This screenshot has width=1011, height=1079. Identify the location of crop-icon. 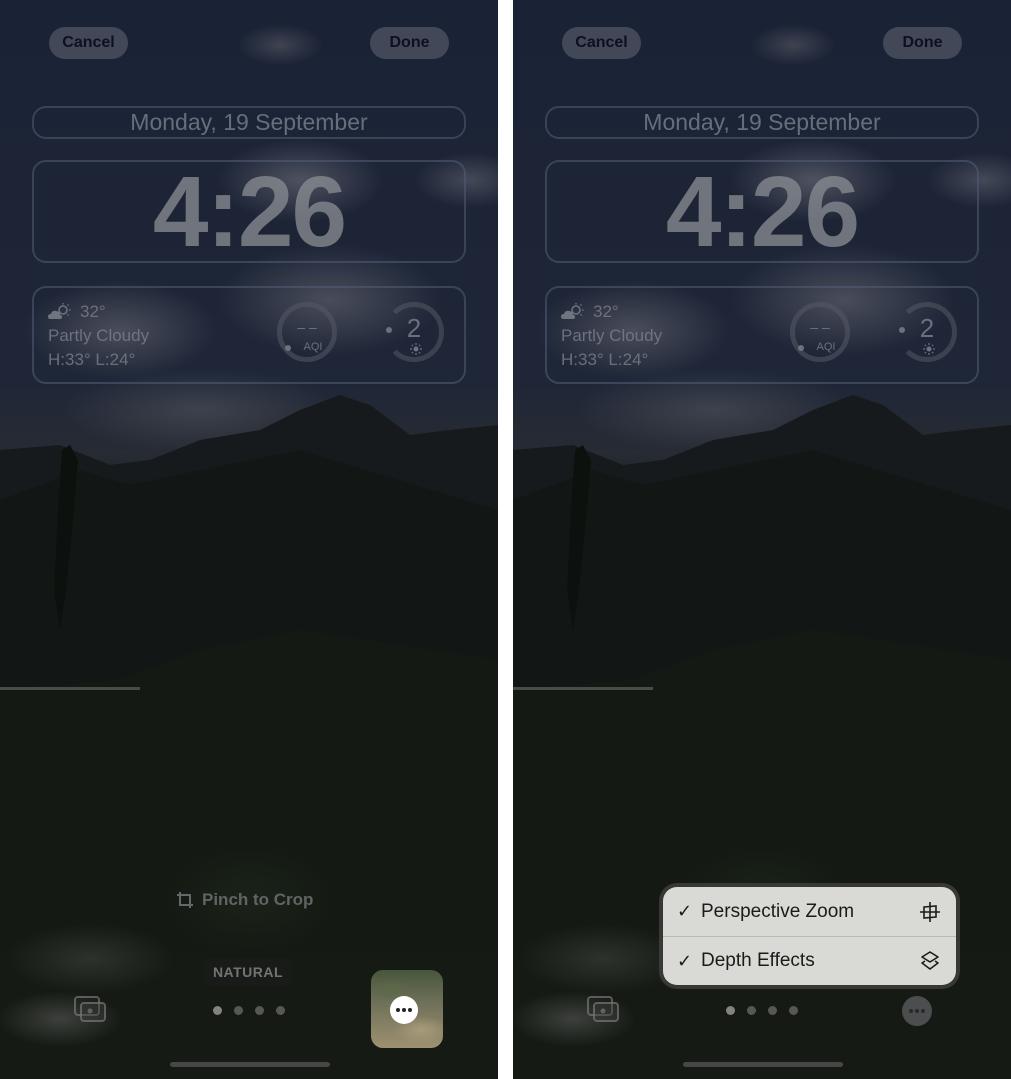
(185, 900).